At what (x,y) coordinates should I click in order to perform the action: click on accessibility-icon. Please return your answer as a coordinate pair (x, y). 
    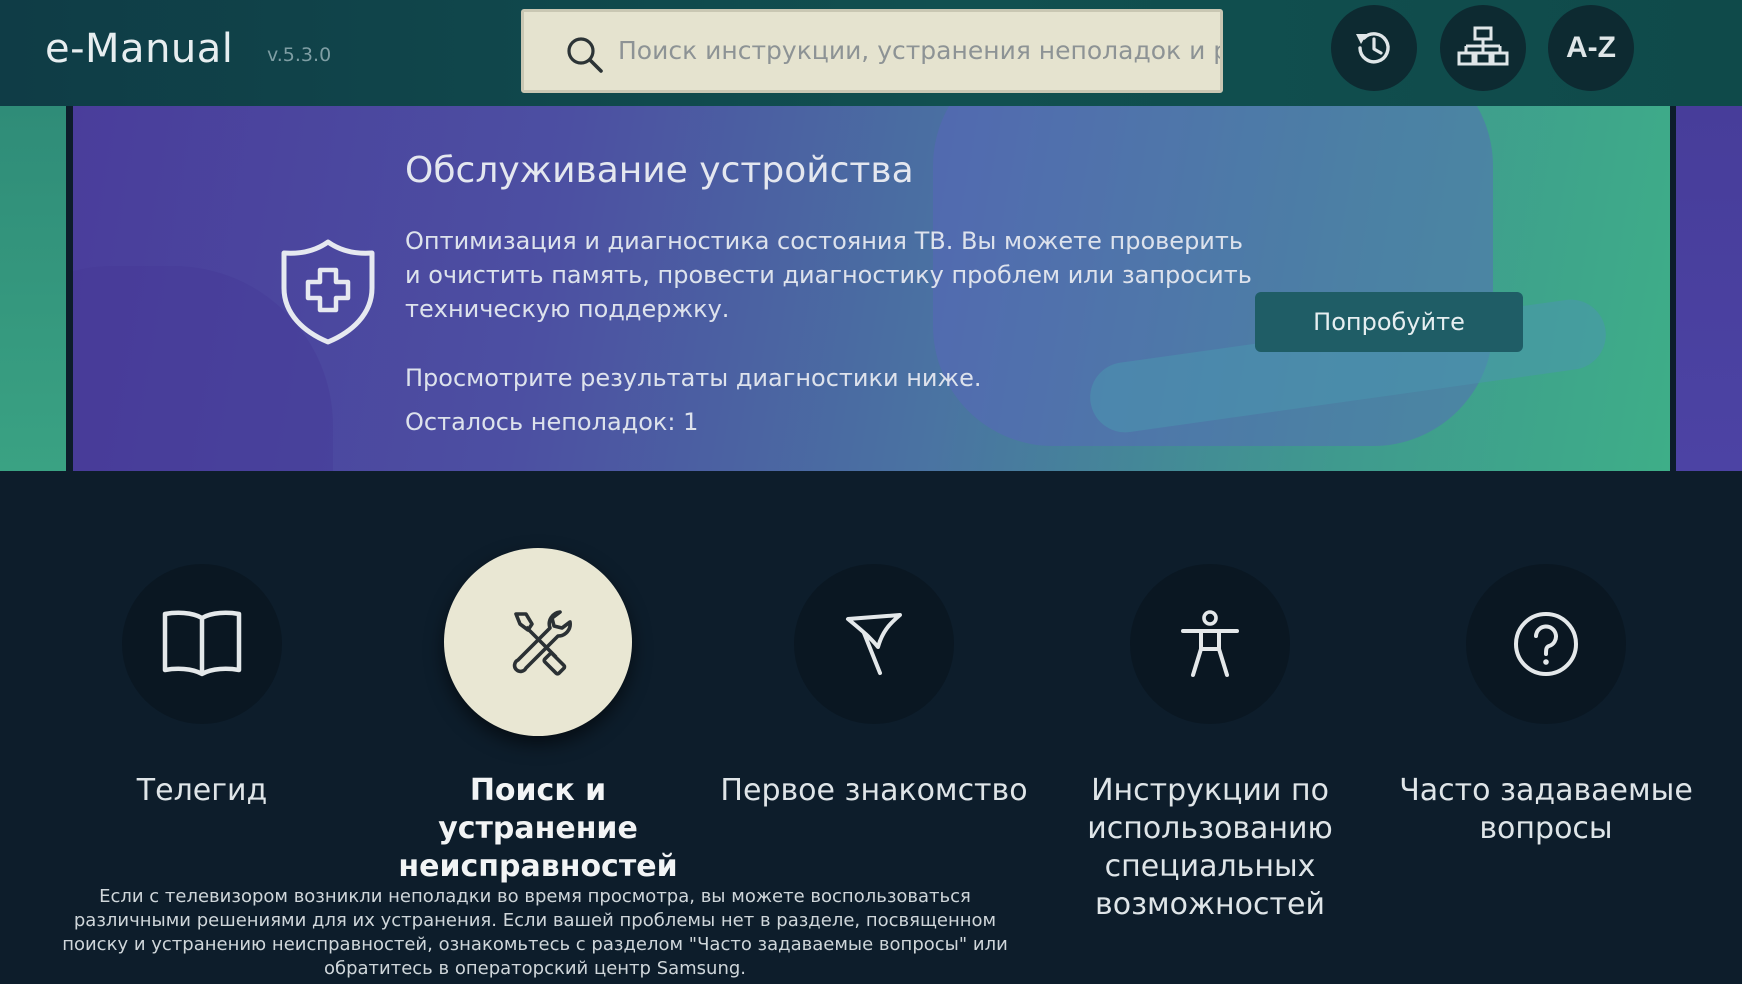
    Looking at the image, I should click on (1210, 643).